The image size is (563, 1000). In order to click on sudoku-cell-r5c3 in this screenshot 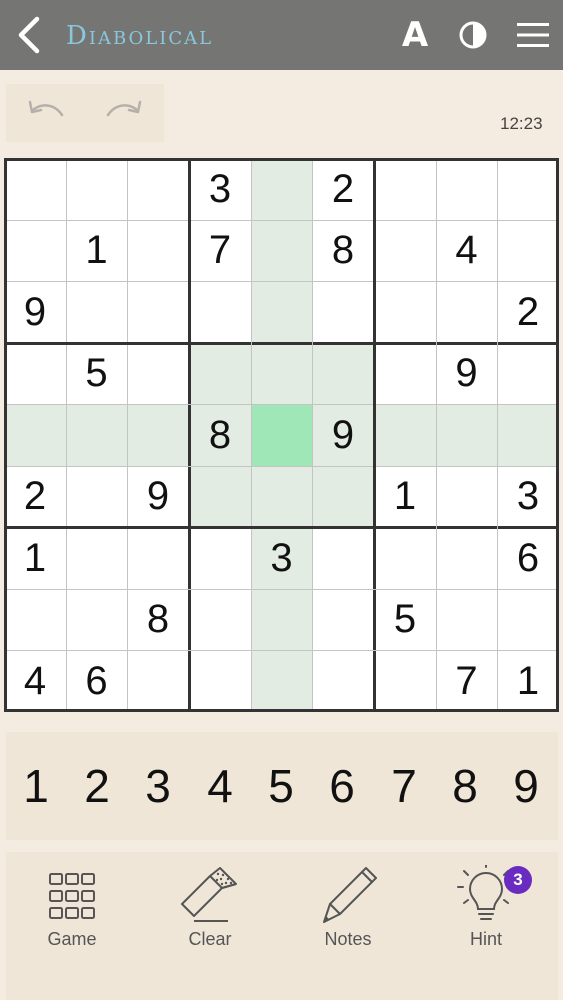, I will do `click(158, 435)`.